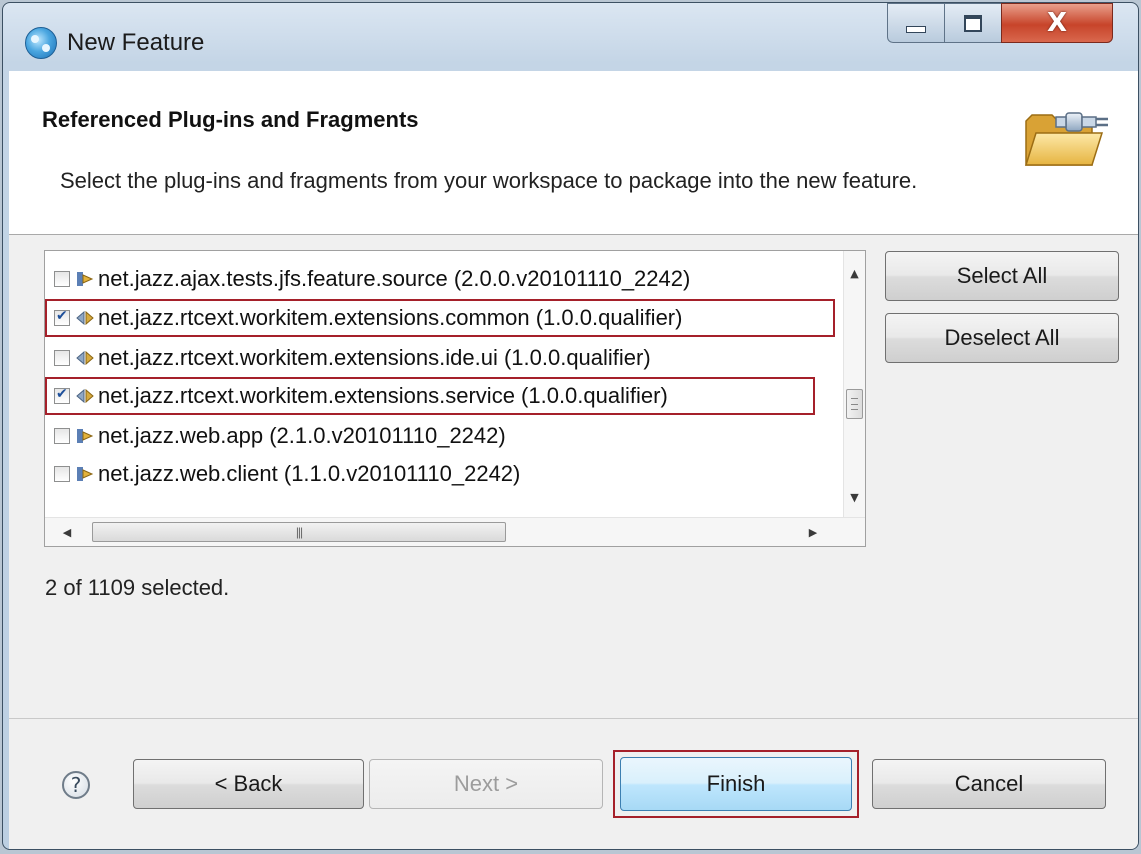 This screenshot has height=854, width=1141. What do you see at coordinates (1066, 139) in the screenshot?
I see `folder-plugin-icon` at bounding box center [1066, 139].